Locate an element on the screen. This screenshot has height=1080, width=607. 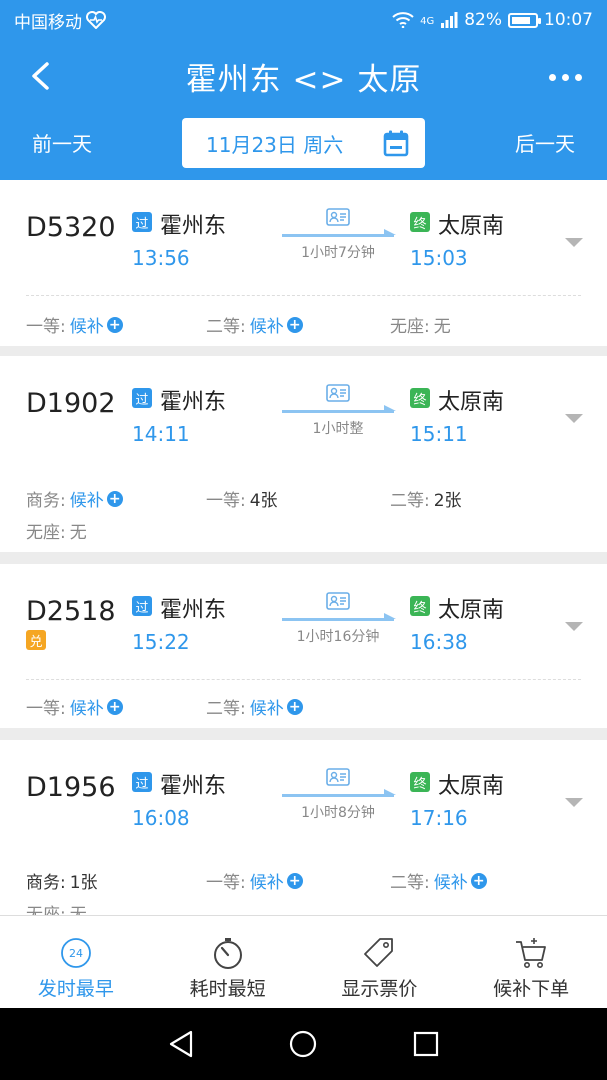
page-title: 霍州东 <> 太原 is located at coordinates (303, 80).